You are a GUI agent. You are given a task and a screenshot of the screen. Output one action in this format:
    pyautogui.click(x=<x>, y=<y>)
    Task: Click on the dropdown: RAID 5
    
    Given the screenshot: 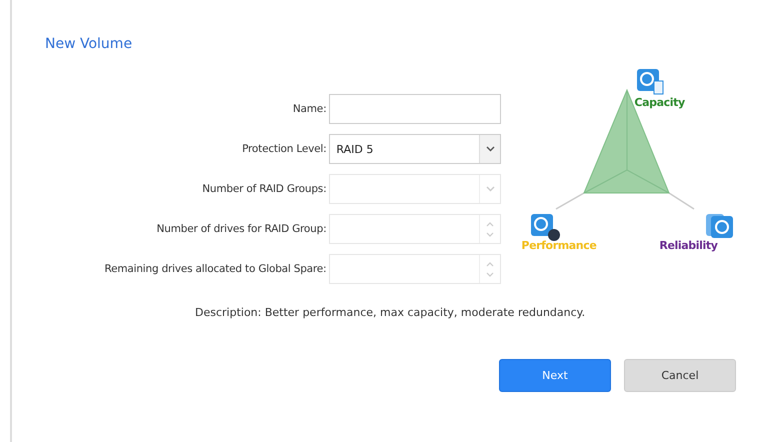 What is the action you would take?
    pyautogui.click(x=415, y=149)
    